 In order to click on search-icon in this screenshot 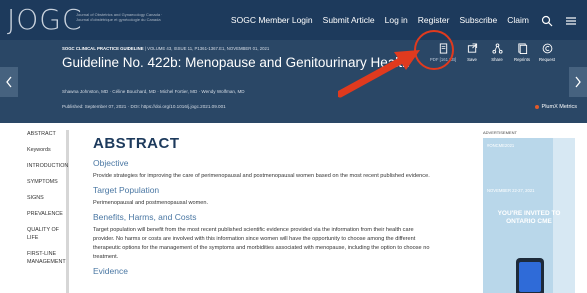, I will do `click(547, 20)`.